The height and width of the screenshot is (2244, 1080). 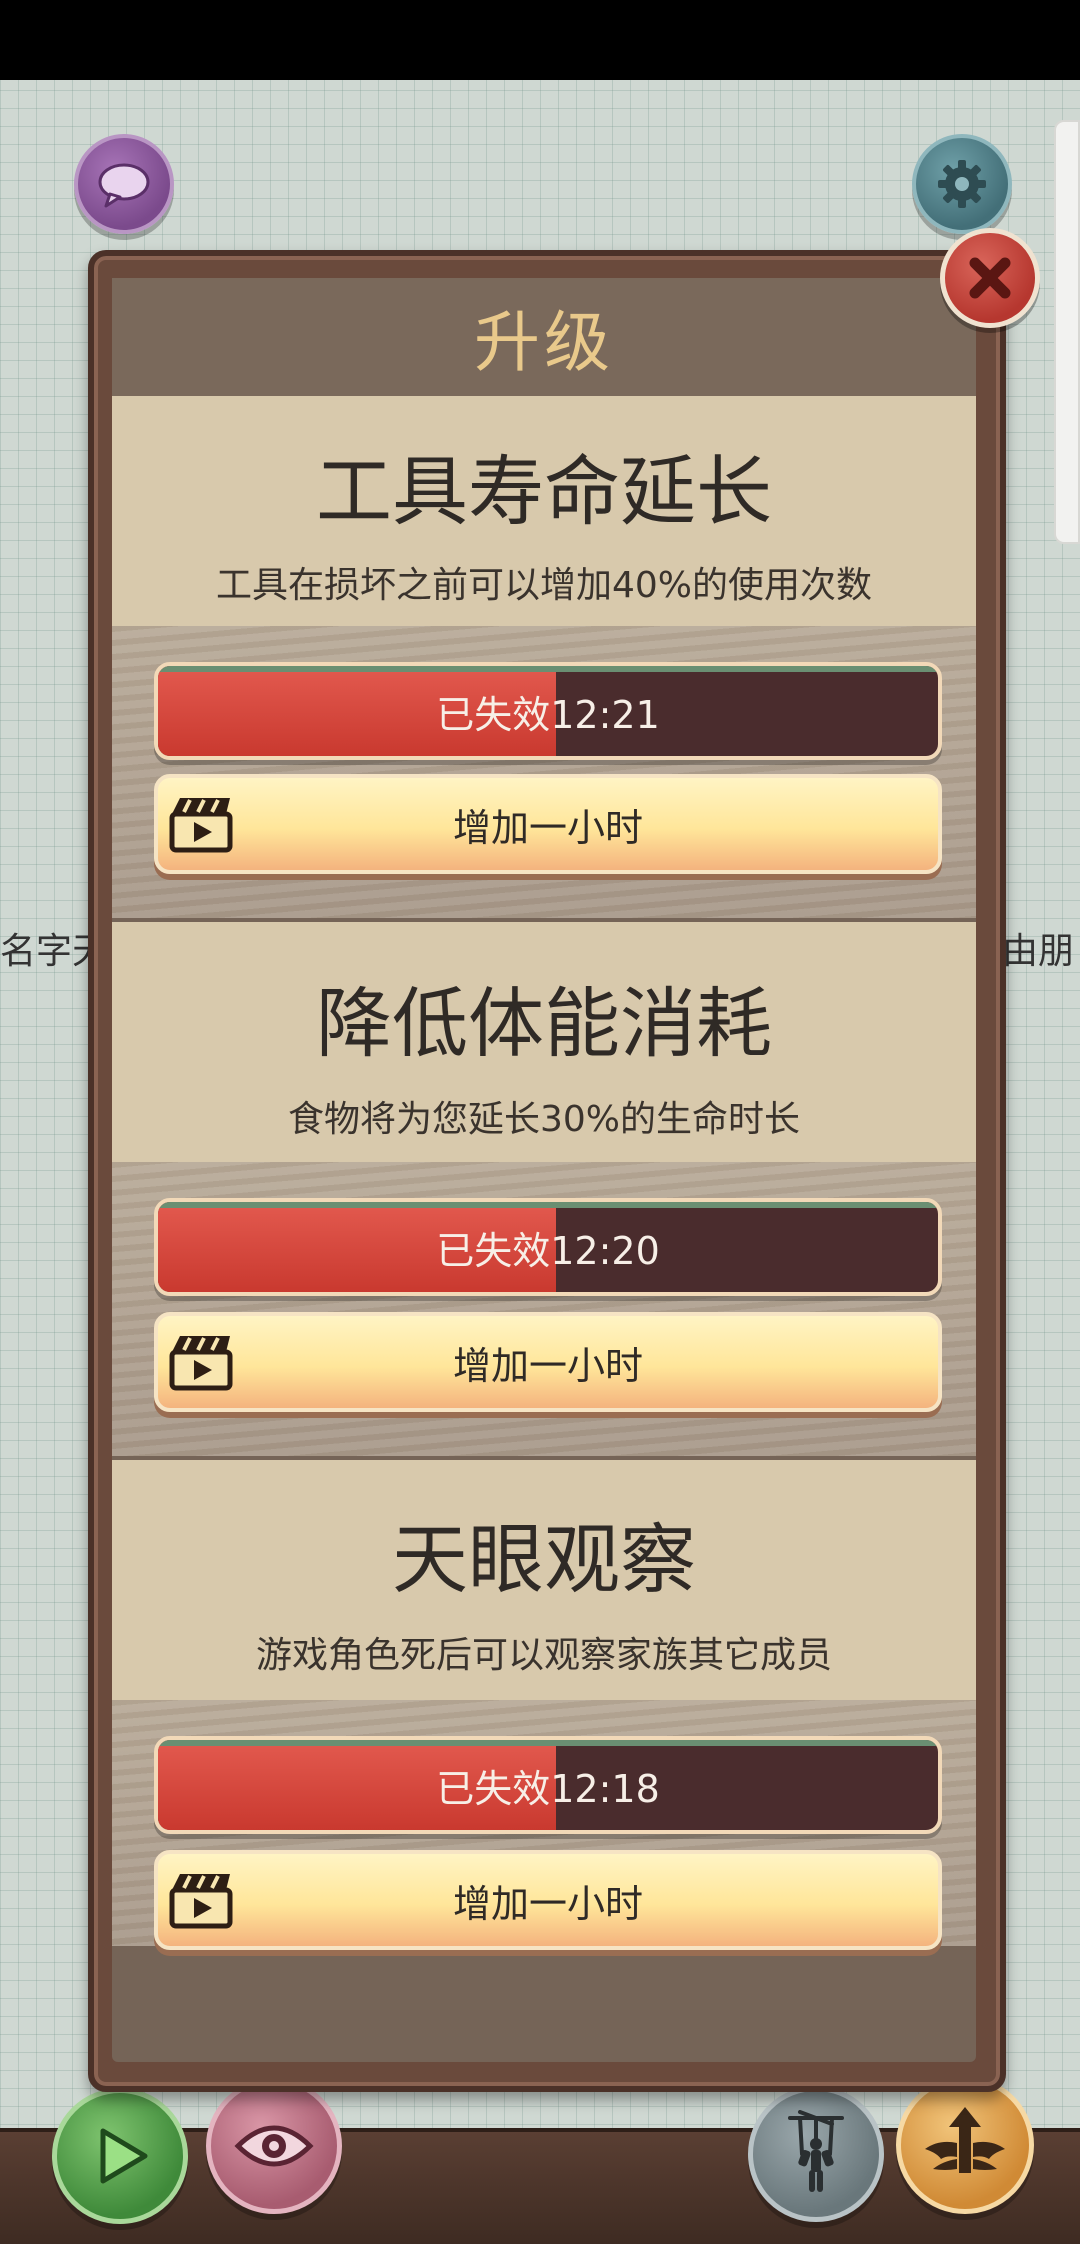 I want to click on chat-button, so click(x=124, y=184).